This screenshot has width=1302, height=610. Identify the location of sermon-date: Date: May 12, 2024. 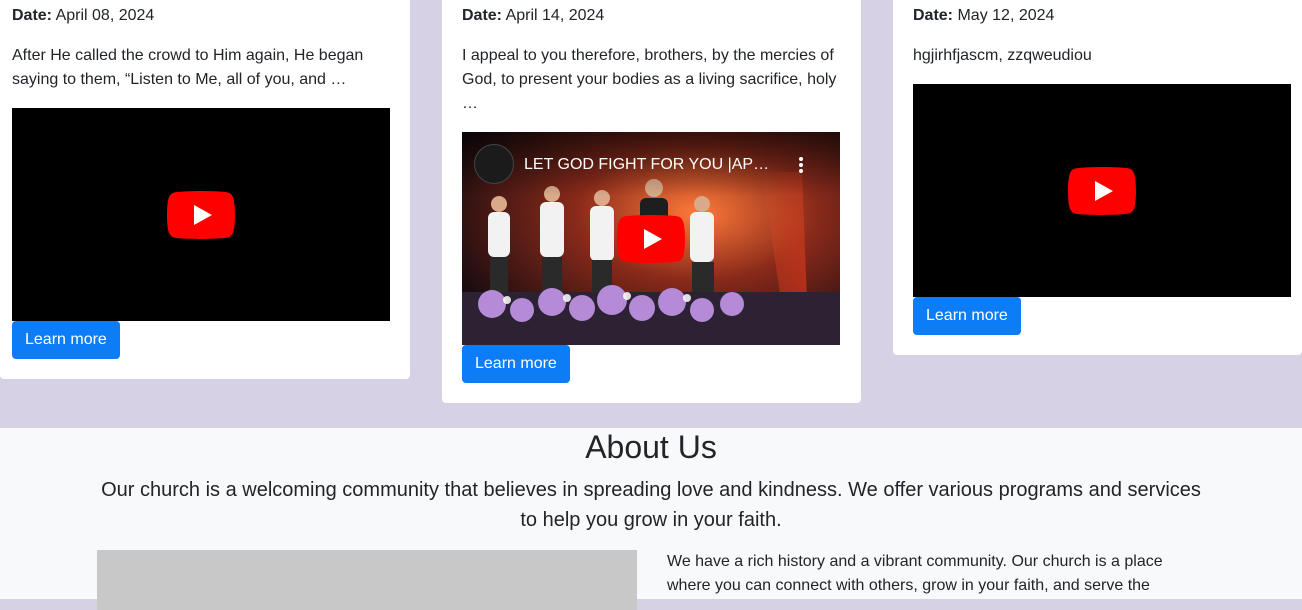
(983, 16).